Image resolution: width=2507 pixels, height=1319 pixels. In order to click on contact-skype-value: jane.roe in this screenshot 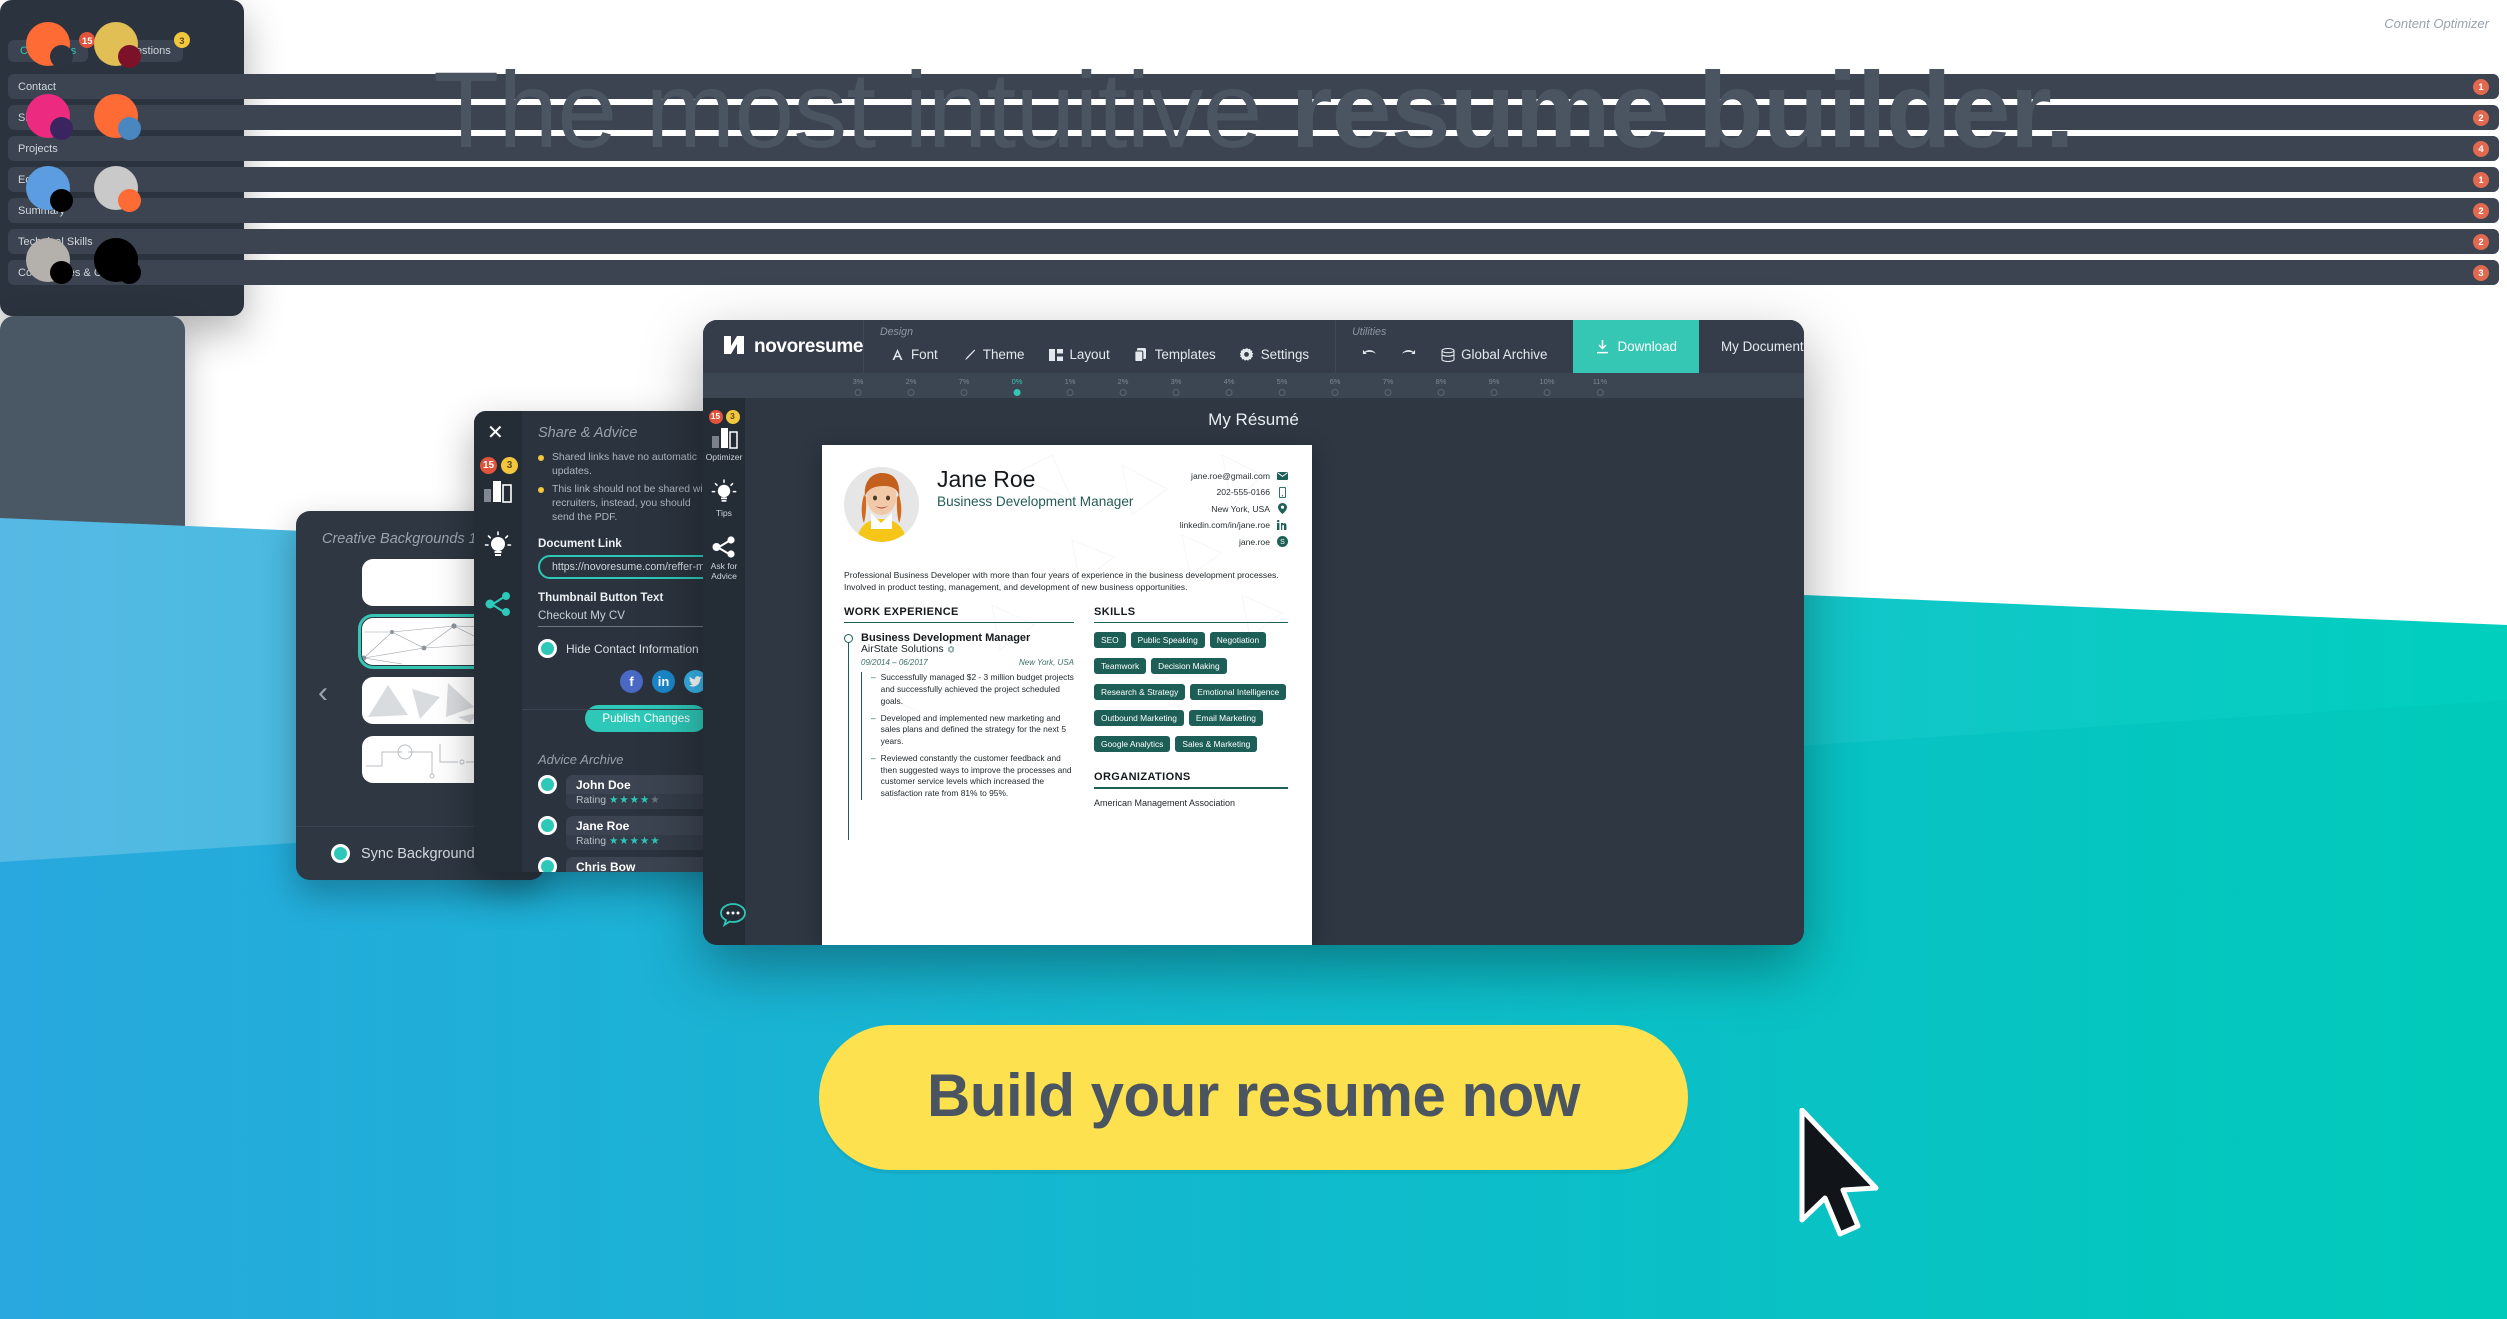, I will do `click(1254, 541)`.